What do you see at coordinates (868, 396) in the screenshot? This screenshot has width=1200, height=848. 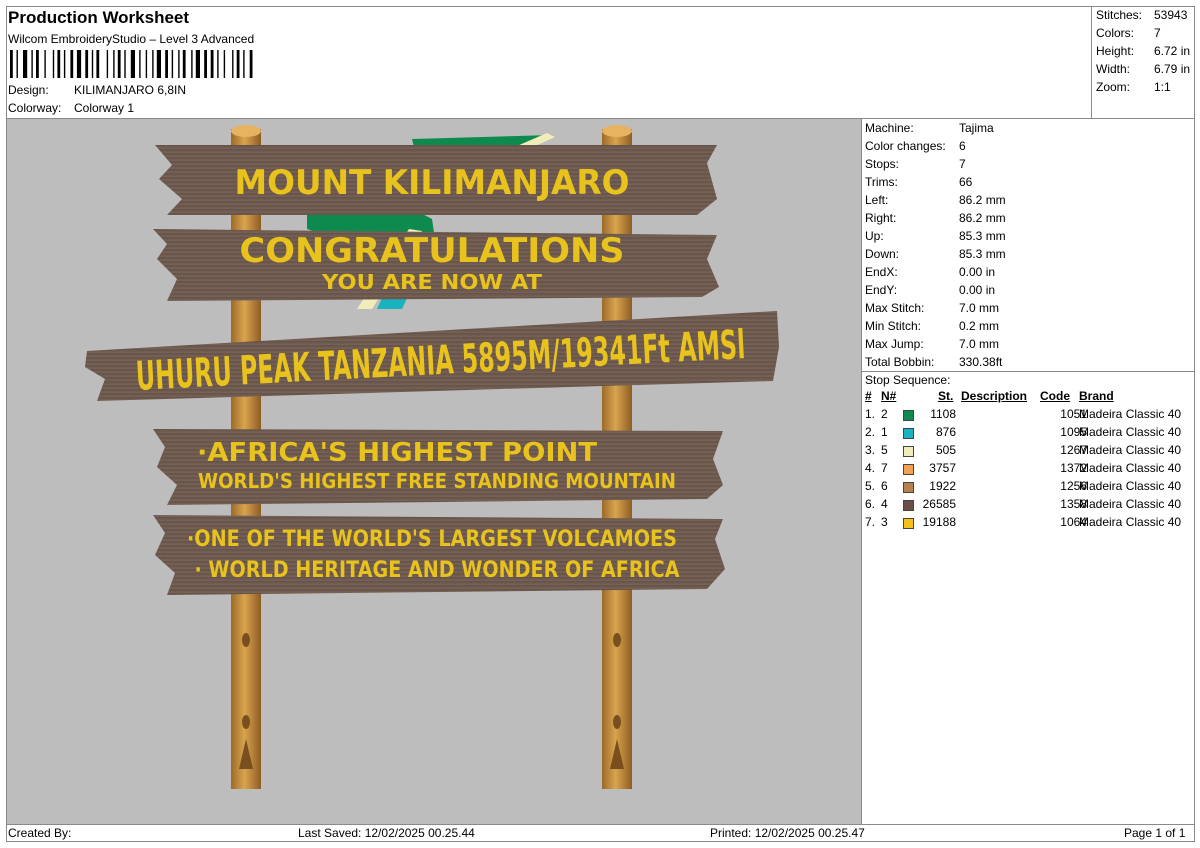 I see `col-header-num: #` at bounding box center [868, 396].